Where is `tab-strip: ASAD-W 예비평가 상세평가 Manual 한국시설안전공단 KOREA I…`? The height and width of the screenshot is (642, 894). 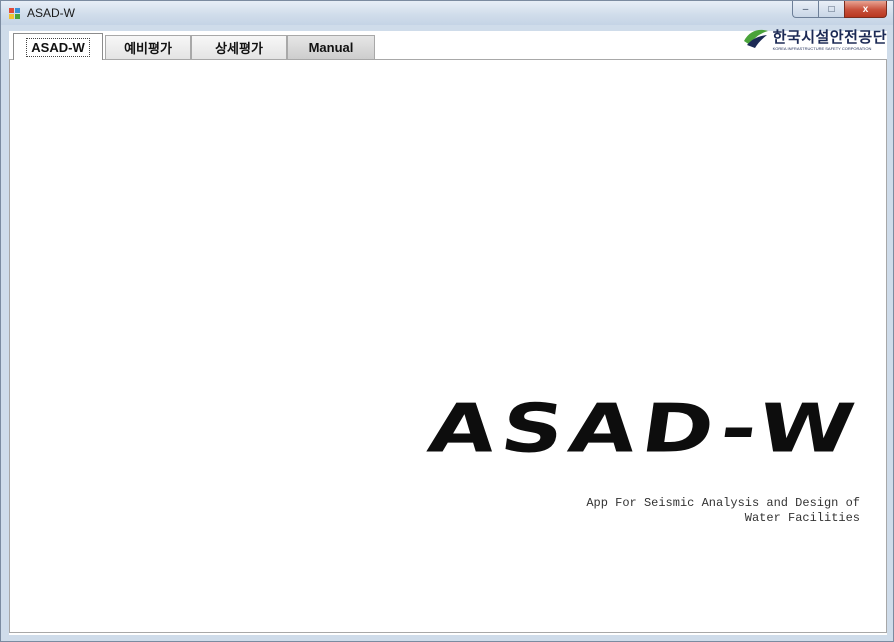 tab-strip: ASAD-W 예비평가 상세평가 Manual 한국시설안전공단 KOREA I… is located at coordinates (448, 44).